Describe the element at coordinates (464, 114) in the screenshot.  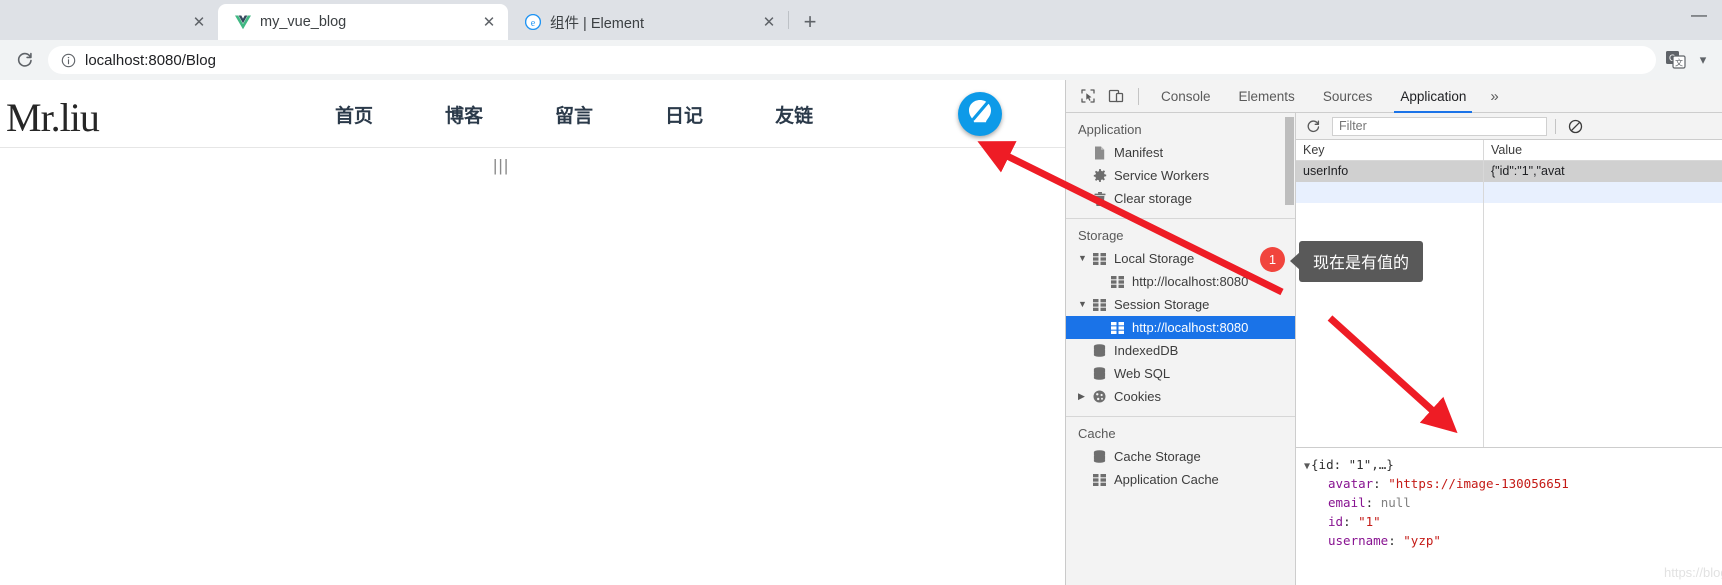
I see `nav-item-blog: 博客` at that location.